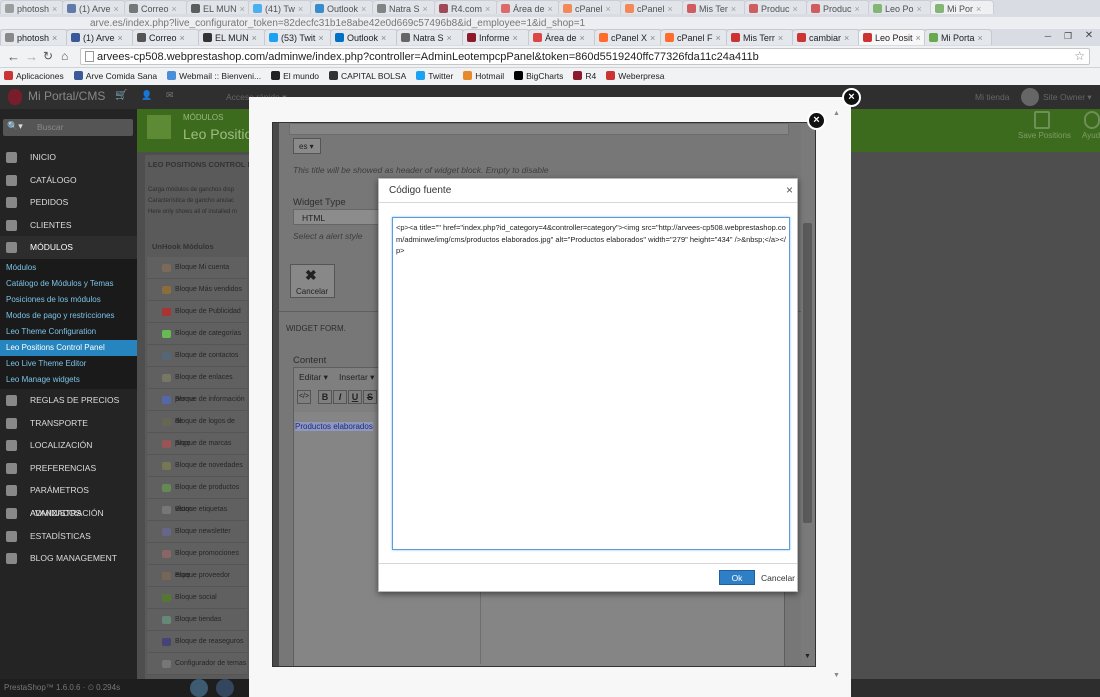  I want to click on dialog-close-icon: ×, so click(789, 190).